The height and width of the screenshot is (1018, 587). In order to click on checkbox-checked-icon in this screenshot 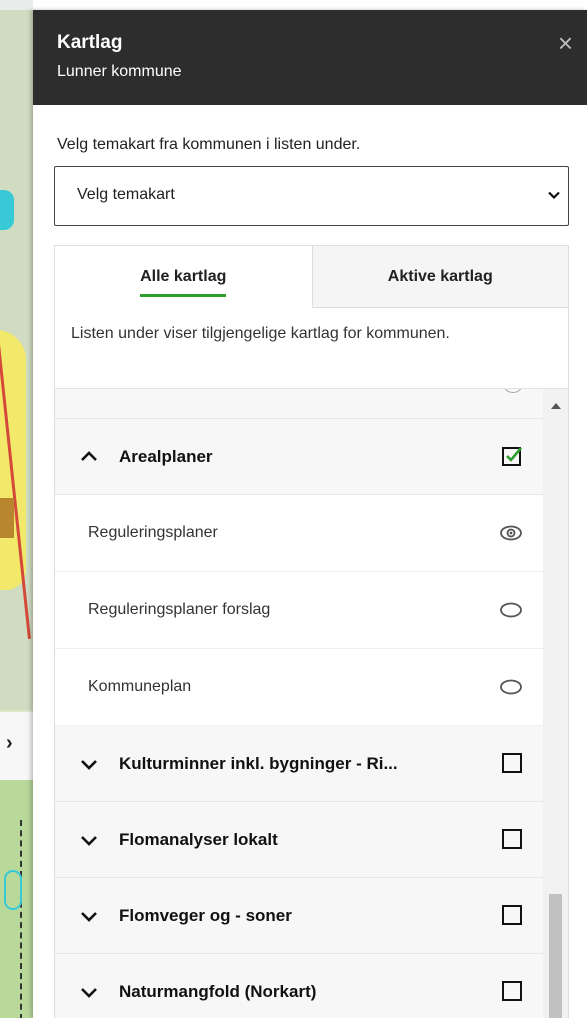, I will do `click(512, 456)`.